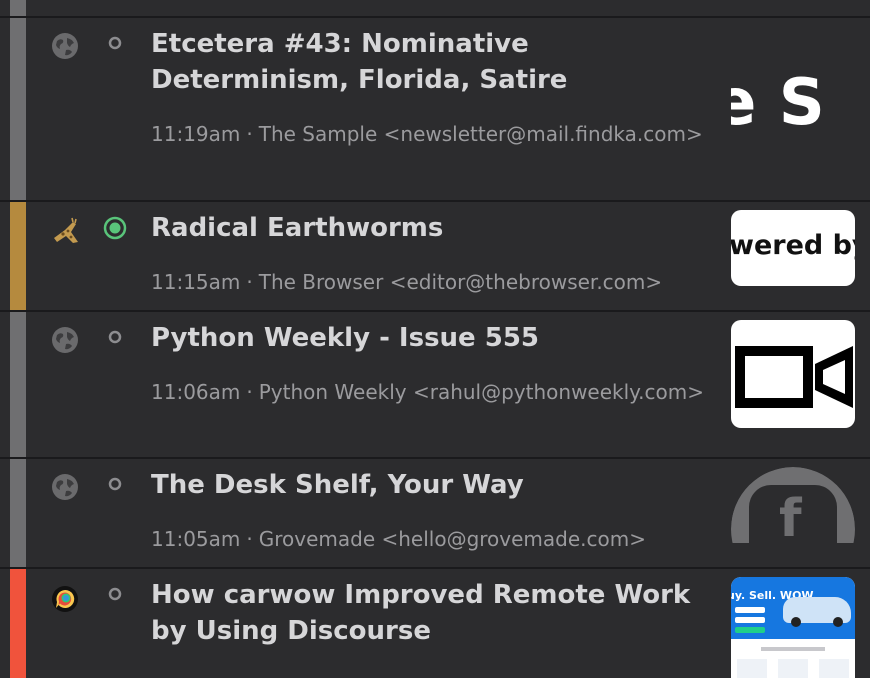 This screenshot has width=870, height=678. Describe the element at coordinates (65, 230) in the screenshot. I see `giraffe-icon` at that location.